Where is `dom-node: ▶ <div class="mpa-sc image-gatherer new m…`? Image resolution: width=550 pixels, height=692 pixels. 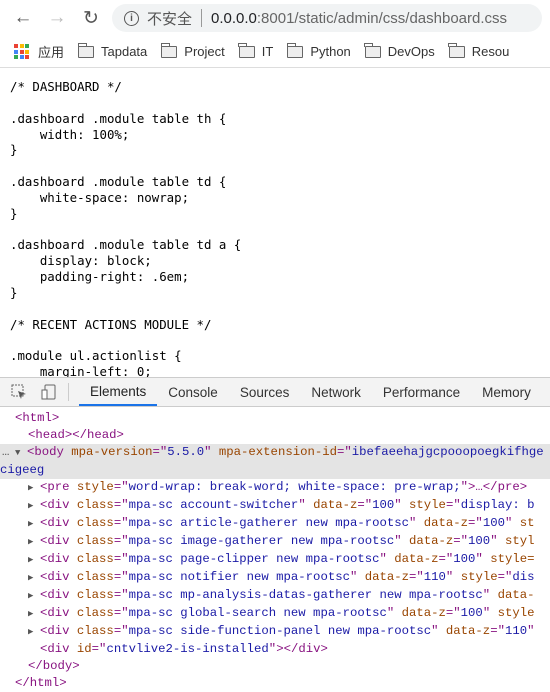
dom-node: ▶ <div class="mpa-sc image-gatherer new m… is located at coordinates (275, 542).